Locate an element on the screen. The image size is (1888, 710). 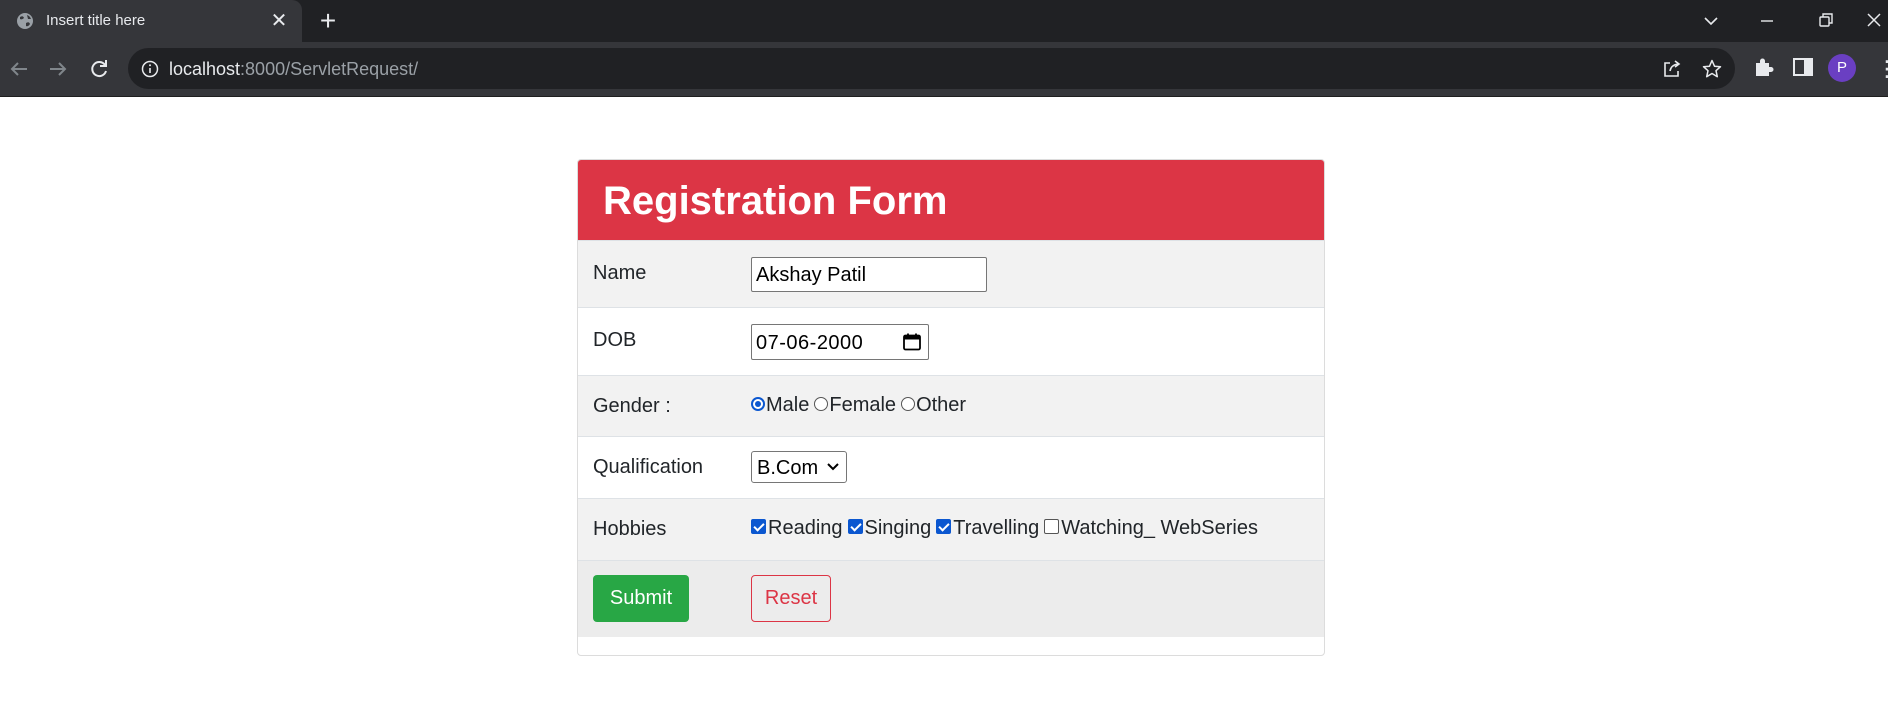
url-path: :8000/ServletRequest/ is located at coordinates (329, 69).